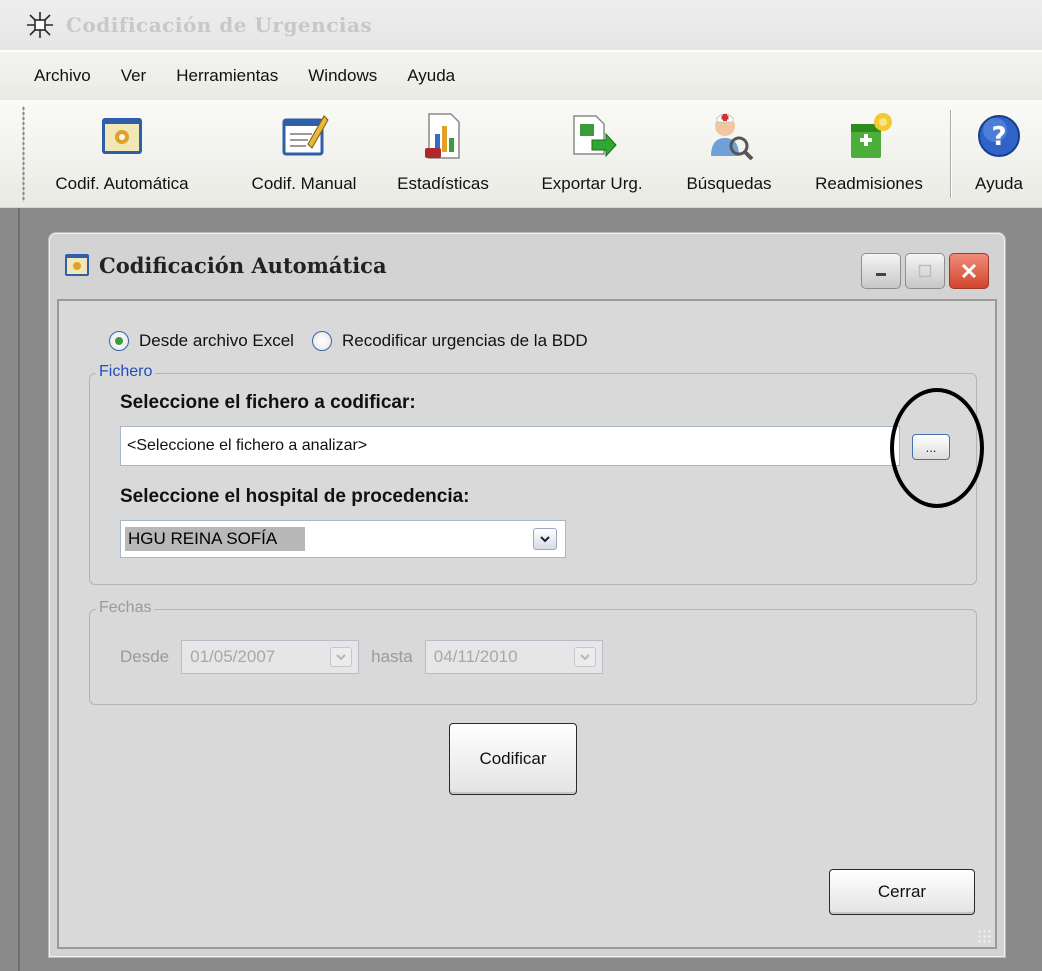 This screenshot has height=971, width=1042. What do you see at coordinates (343, 539) in the screenshot?
I see `hospital-select: HGU REINA SOFÍA` at bounding box center [343, 539].